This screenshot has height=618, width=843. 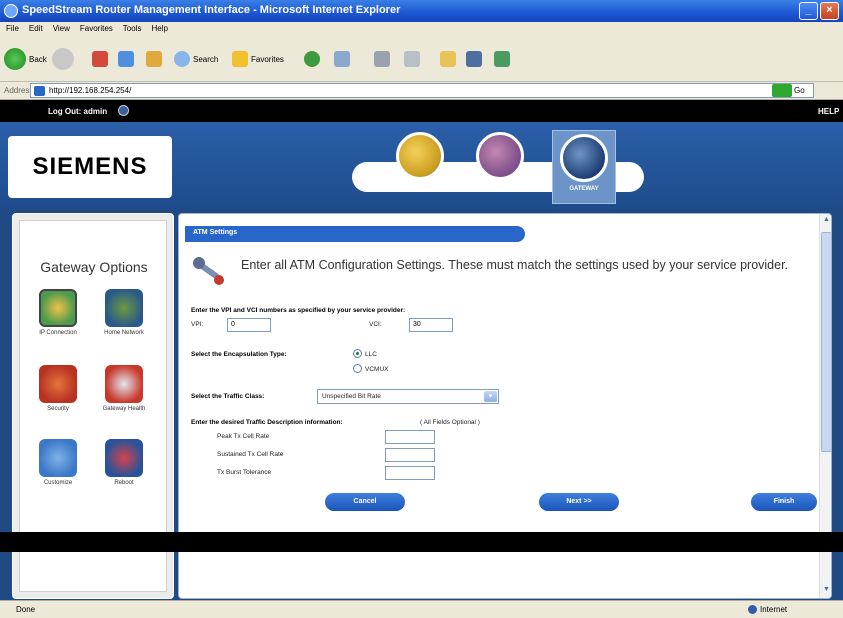 I want to click on internet-zone-icon, so click(x=752, y=609).